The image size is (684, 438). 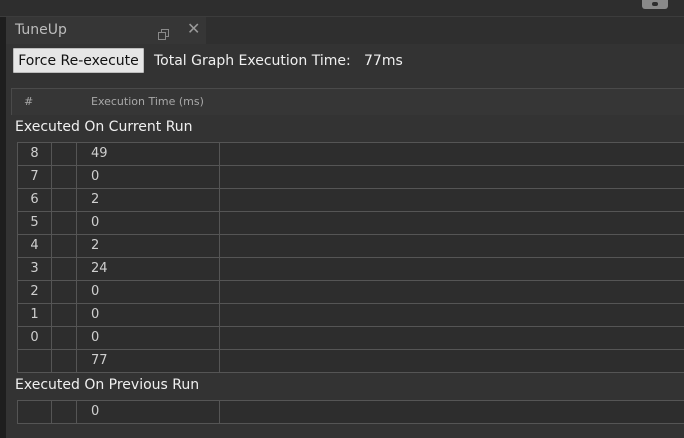 I want to click on total-time-value: 77ms, so click(x=383, y=61).